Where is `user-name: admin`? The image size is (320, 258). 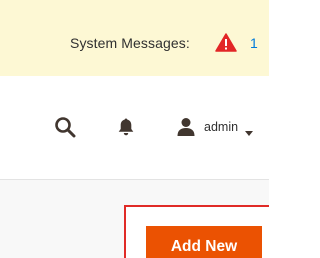 user-name: admin is located at coordinates (221, 127).